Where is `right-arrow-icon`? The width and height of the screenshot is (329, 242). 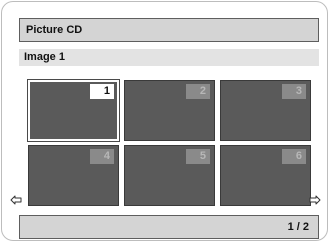 right-arrow-icon is located at coordinates (315, 200).